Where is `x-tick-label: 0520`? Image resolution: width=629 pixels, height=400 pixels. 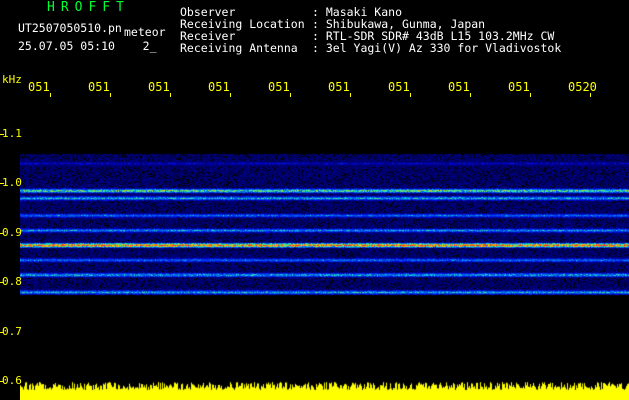
x-tick-label: 0520 is located at coordinates (582, 87).